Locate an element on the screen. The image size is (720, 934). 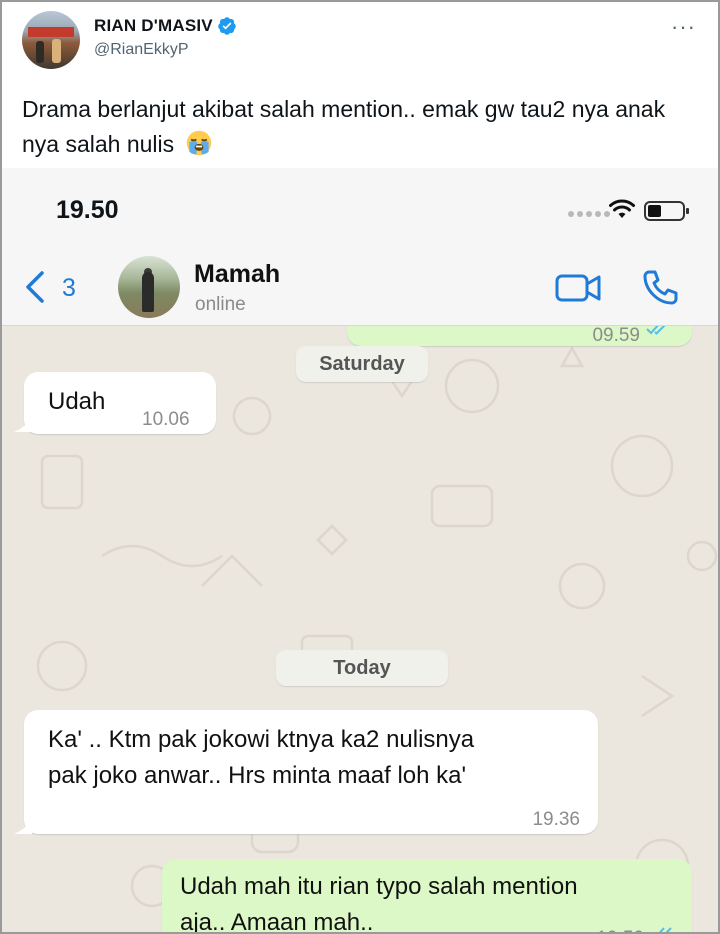
message-time: 19.50 is located at coordinates (620, 926).